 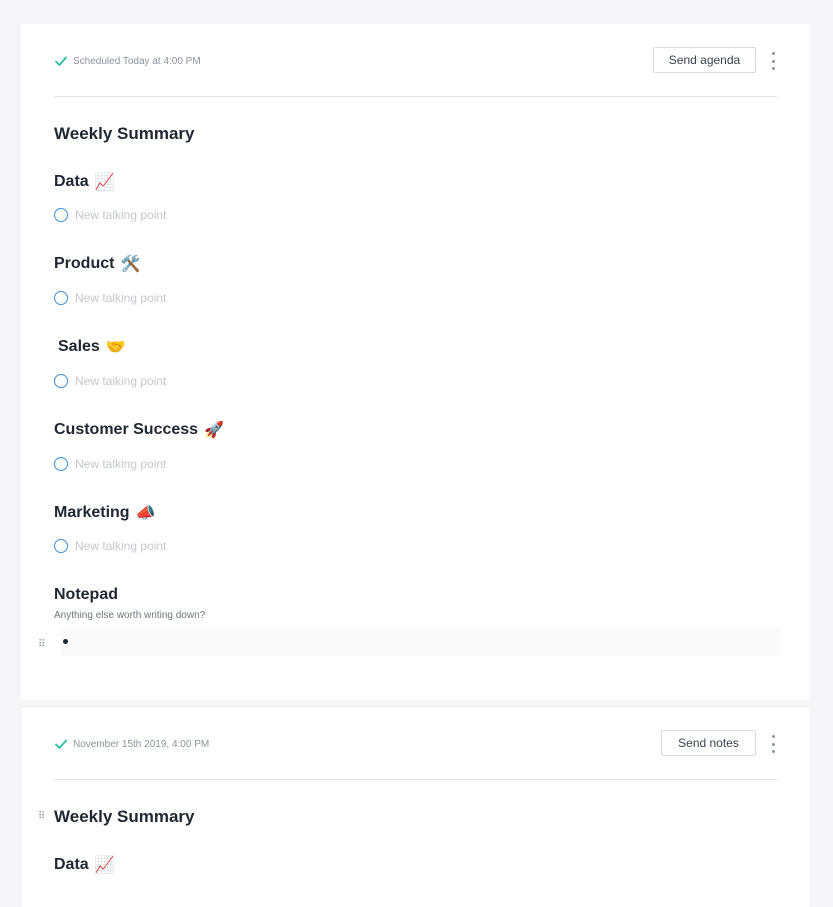 I want to click on new-talking-point-data: New talking point, so click(x=110, y=215).